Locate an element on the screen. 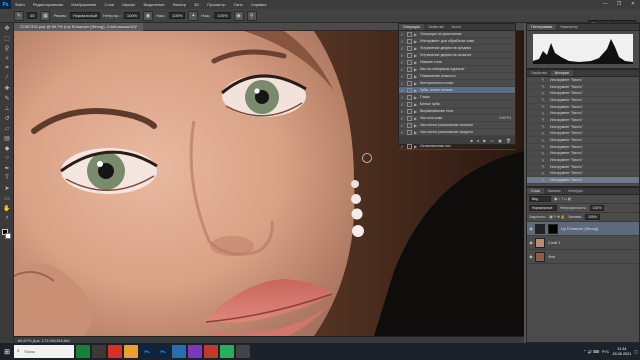 The image size is (640, 360). tab-brush: Кисть is located at coordinates (456, 27).